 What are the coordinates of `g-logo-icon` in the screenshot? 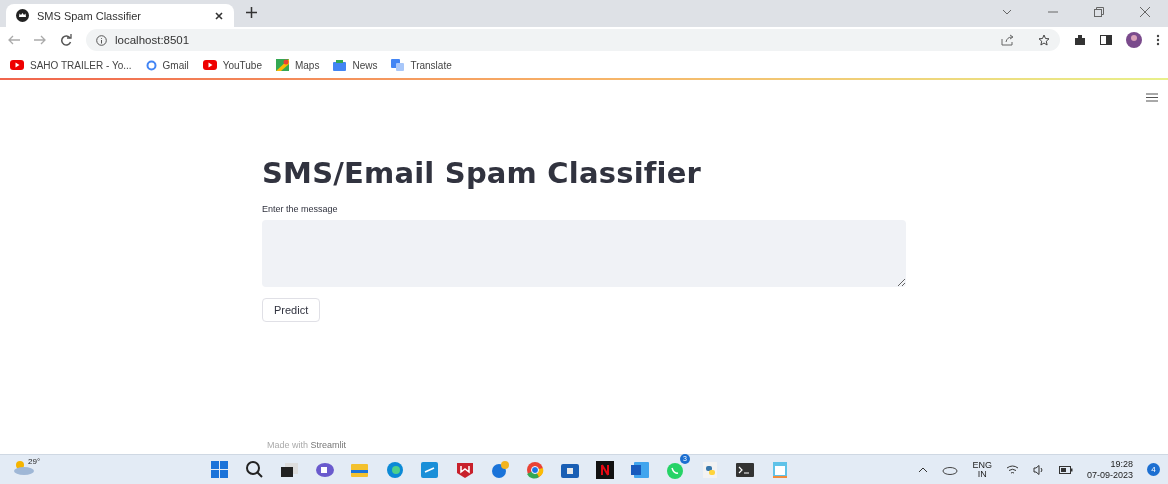 It's located at (151, 65).